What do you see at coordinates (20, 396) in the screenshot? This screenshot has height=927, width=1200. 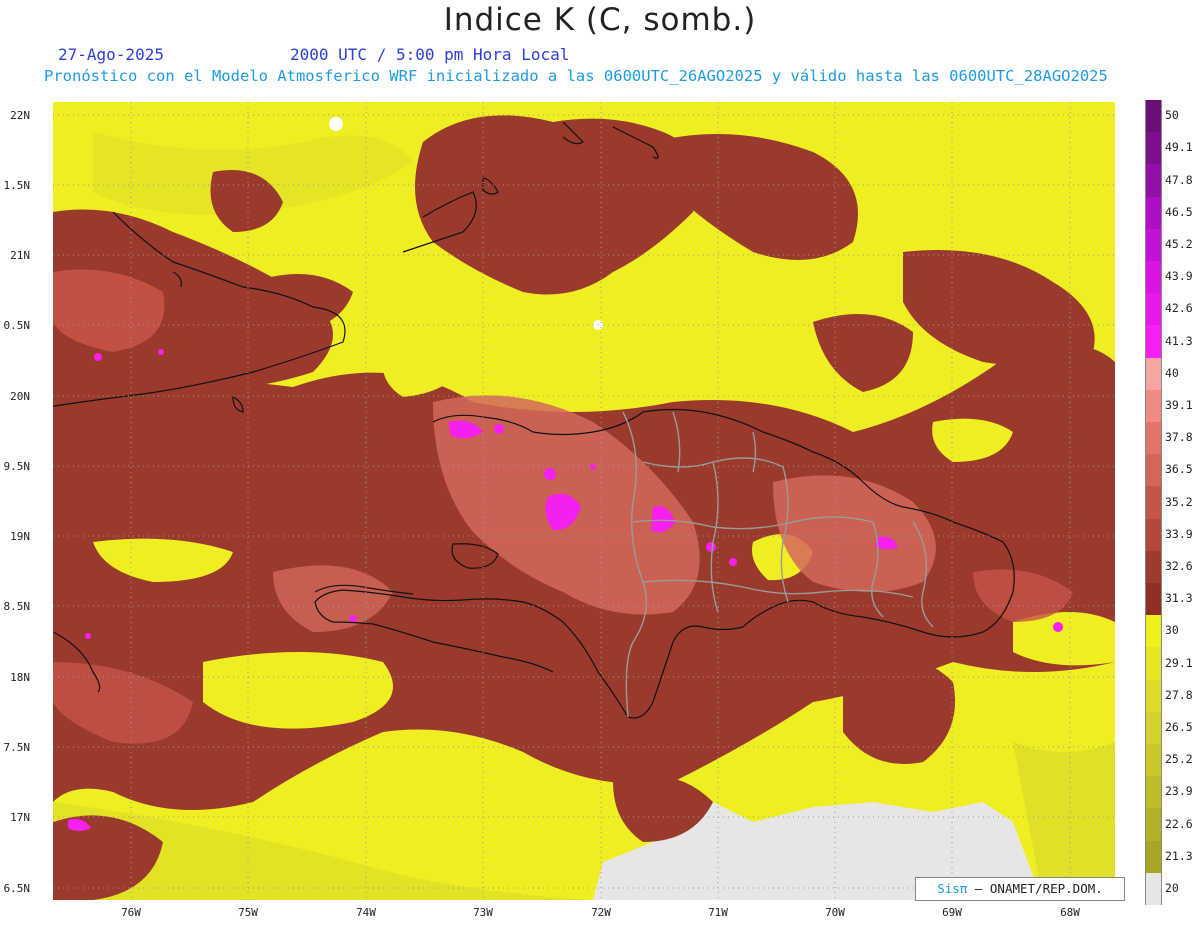 I see `lat-label: 20N` at bounding box center [20, 396].